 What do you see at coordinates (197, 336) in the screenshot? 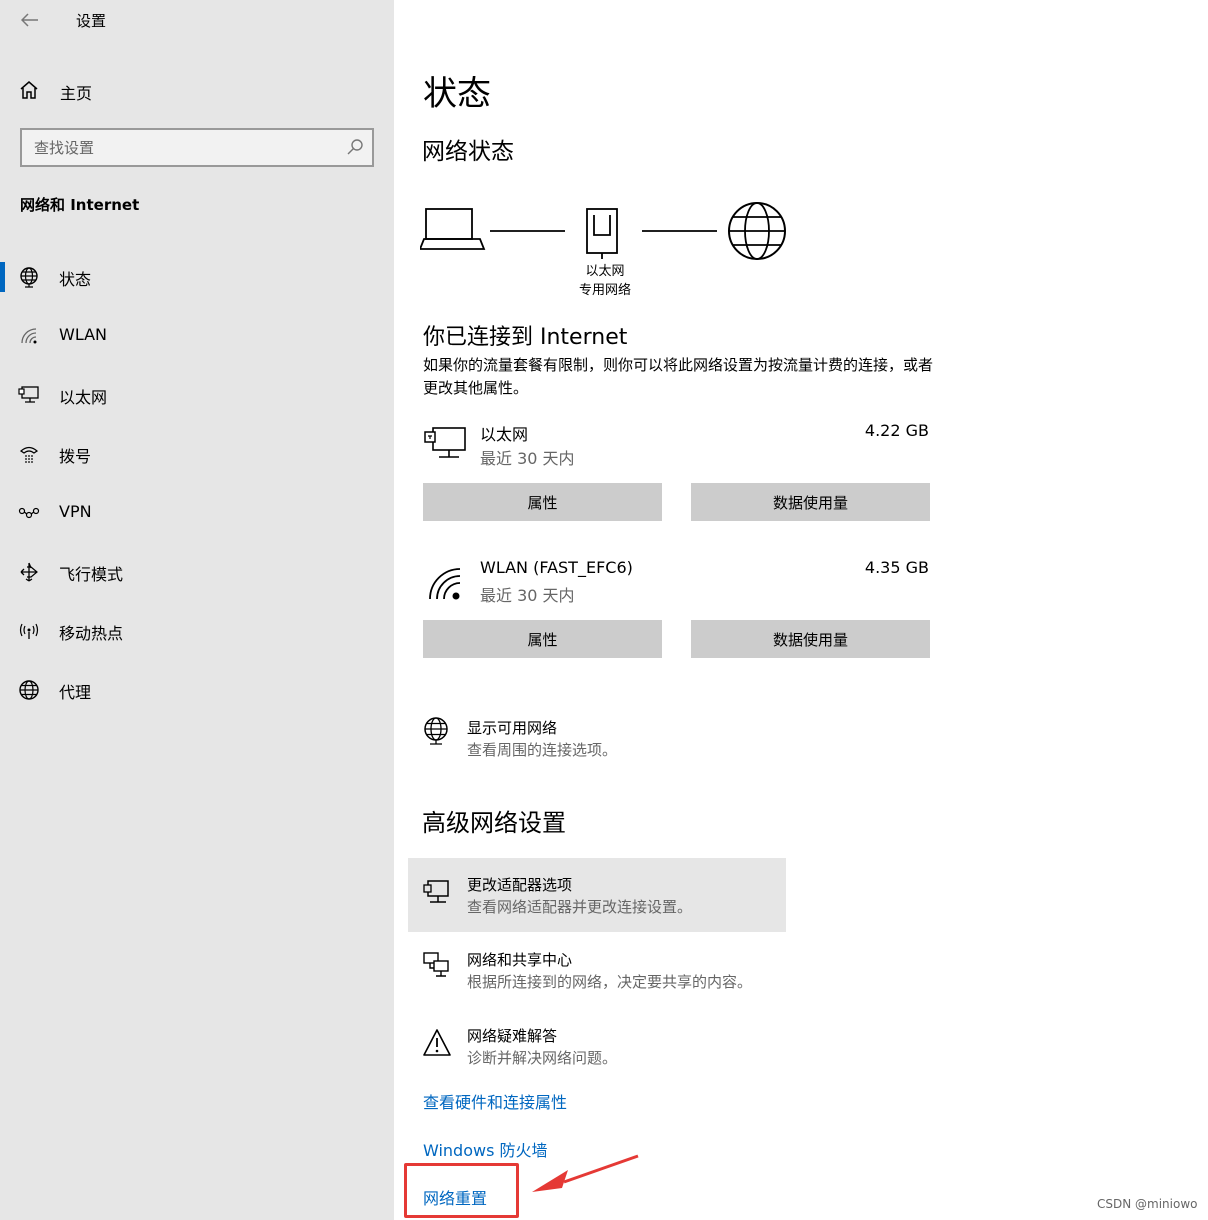
I see `sidebar-item-wlan: WLAN` at bounding box center [197, 336].